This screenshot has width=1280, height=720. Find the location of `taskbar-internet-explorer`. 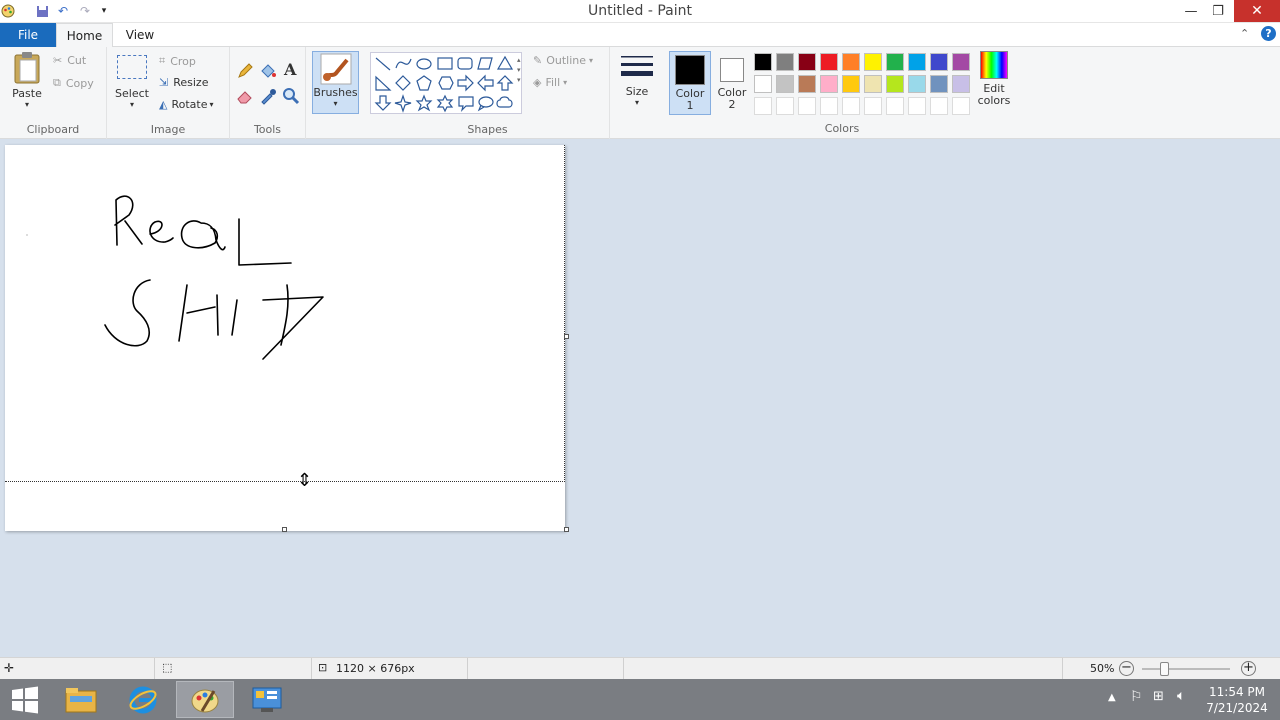

taskbar-internet-explorer is located at coordinates (143, 699).